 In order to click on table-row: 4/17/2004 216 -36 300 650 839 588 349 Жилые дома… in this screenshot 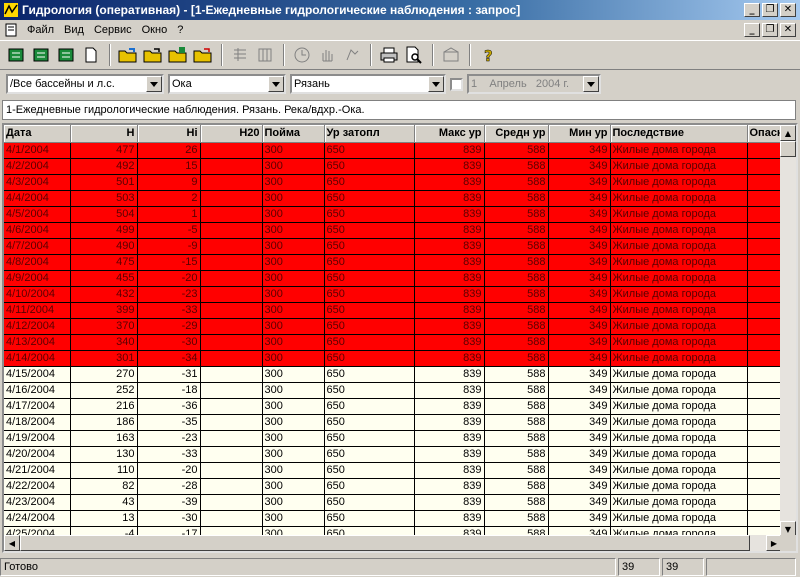, I will do `click(393, 406)`.